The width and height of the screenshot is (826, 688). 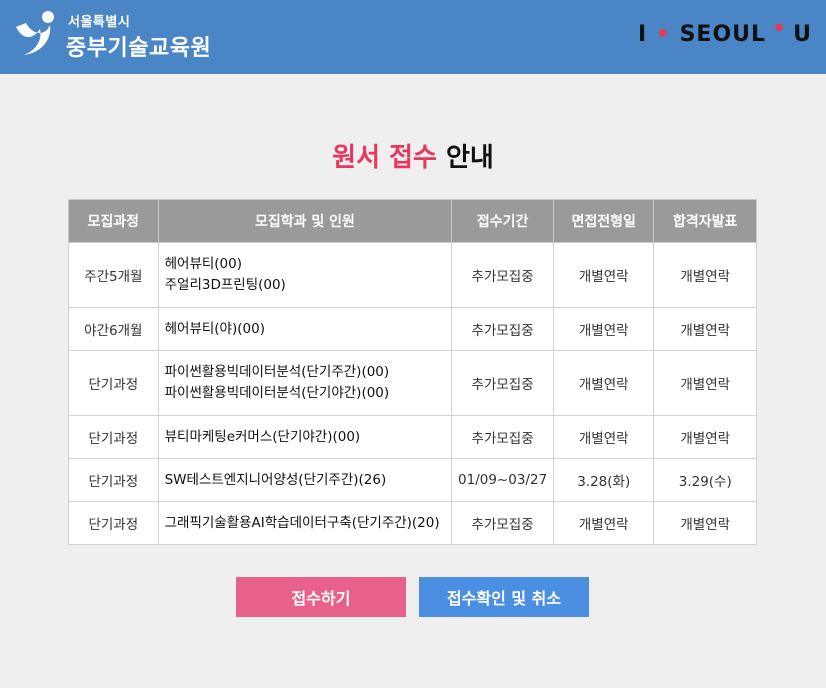 What do you see at coordinates (603, 221) in the screenshot?
I see `header-interview: 면접전형일` at bounding box center [603, 221].